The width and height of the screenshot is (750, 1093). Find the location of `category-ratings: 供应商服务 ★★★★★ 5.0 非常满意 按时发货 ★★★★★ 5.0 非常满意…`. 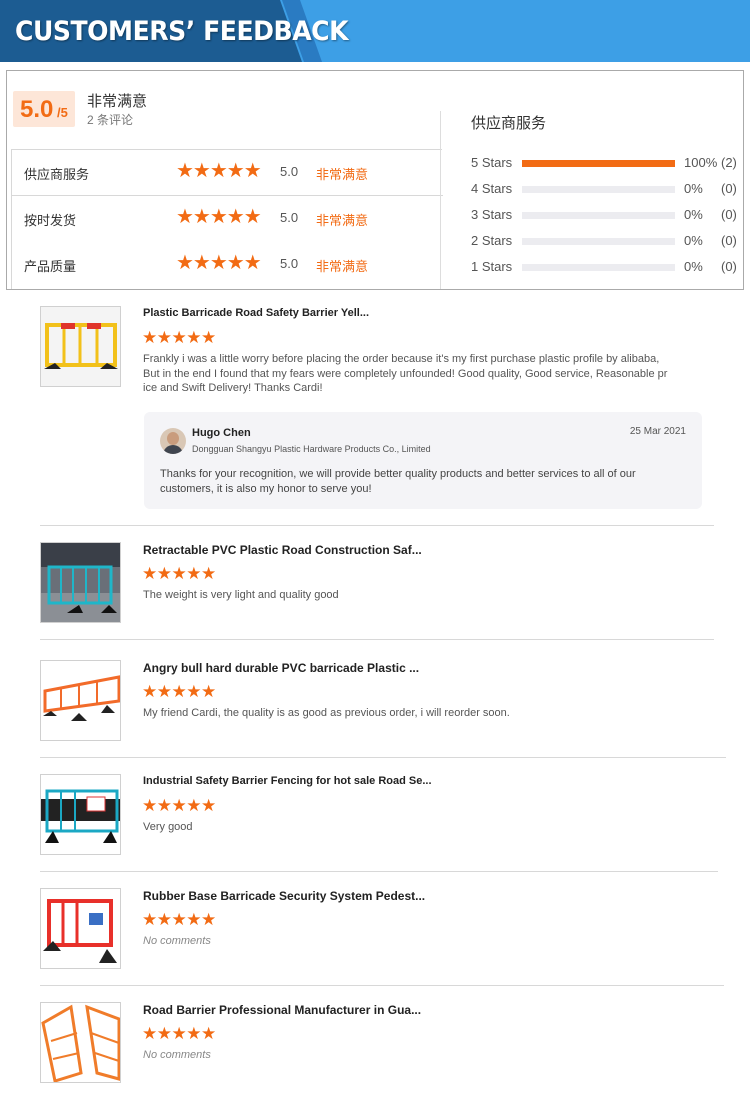

category-ratings: 供应商服务 ★★★★★ 5.0 非常满意 按时发货 ★★★★★ 5.0 非常满意… is located at coordinates (227, 219).